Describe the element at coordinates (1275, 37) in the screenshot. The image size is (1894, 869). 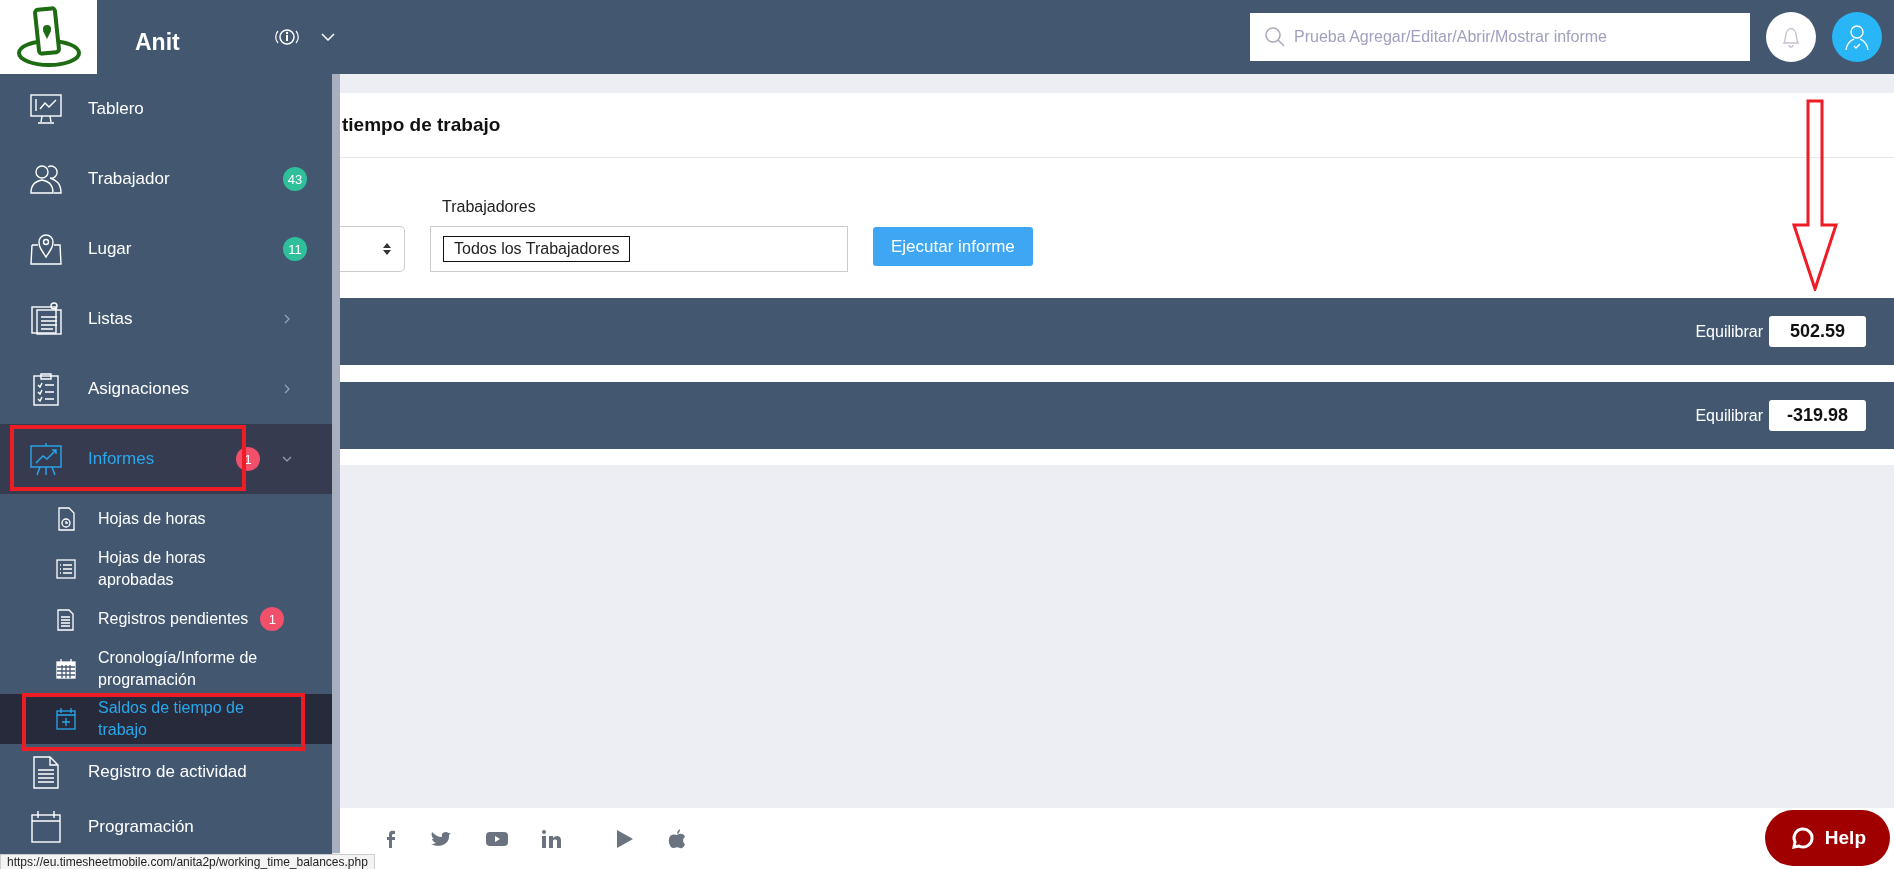
I see `search-icon` at that location.